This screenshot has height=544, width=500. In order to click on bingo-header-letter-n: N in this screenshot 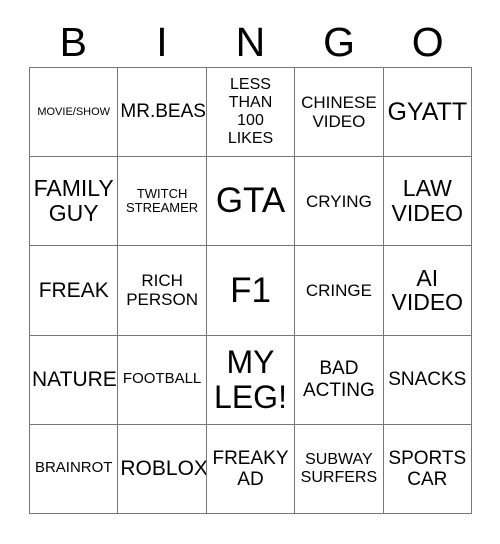, I will do `click(250, 42)`.